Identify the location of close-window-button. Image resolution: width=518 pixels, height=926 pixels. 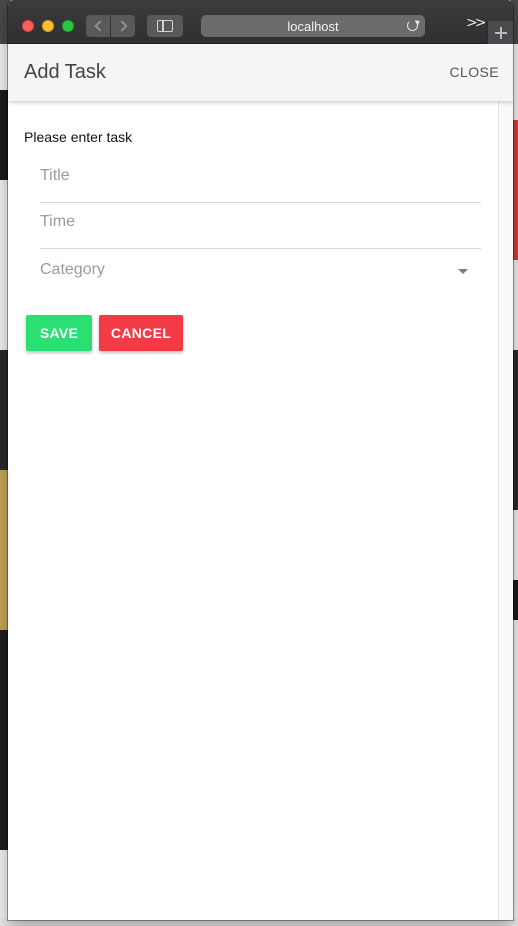
(28, 26).